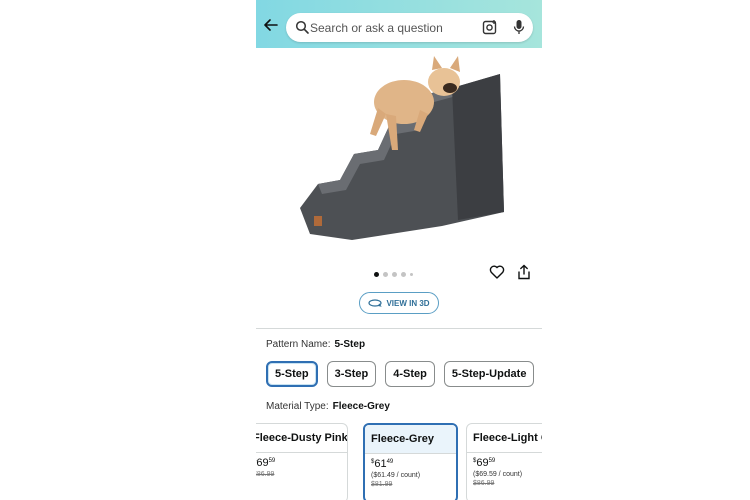 This screenshot has width=750, height=500. I want to click on pattern-option-5-step: 5-Step, so click(292, 374).